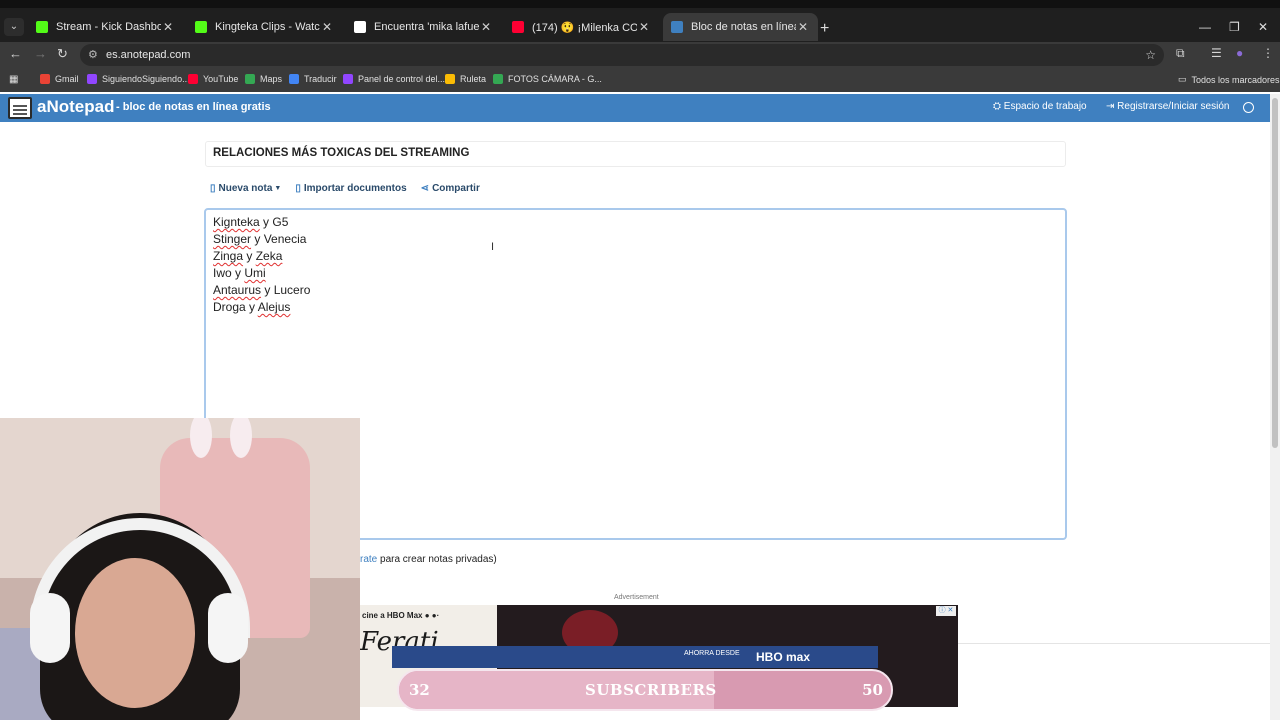  I want to click on register-link: rate, so click(368, 559).